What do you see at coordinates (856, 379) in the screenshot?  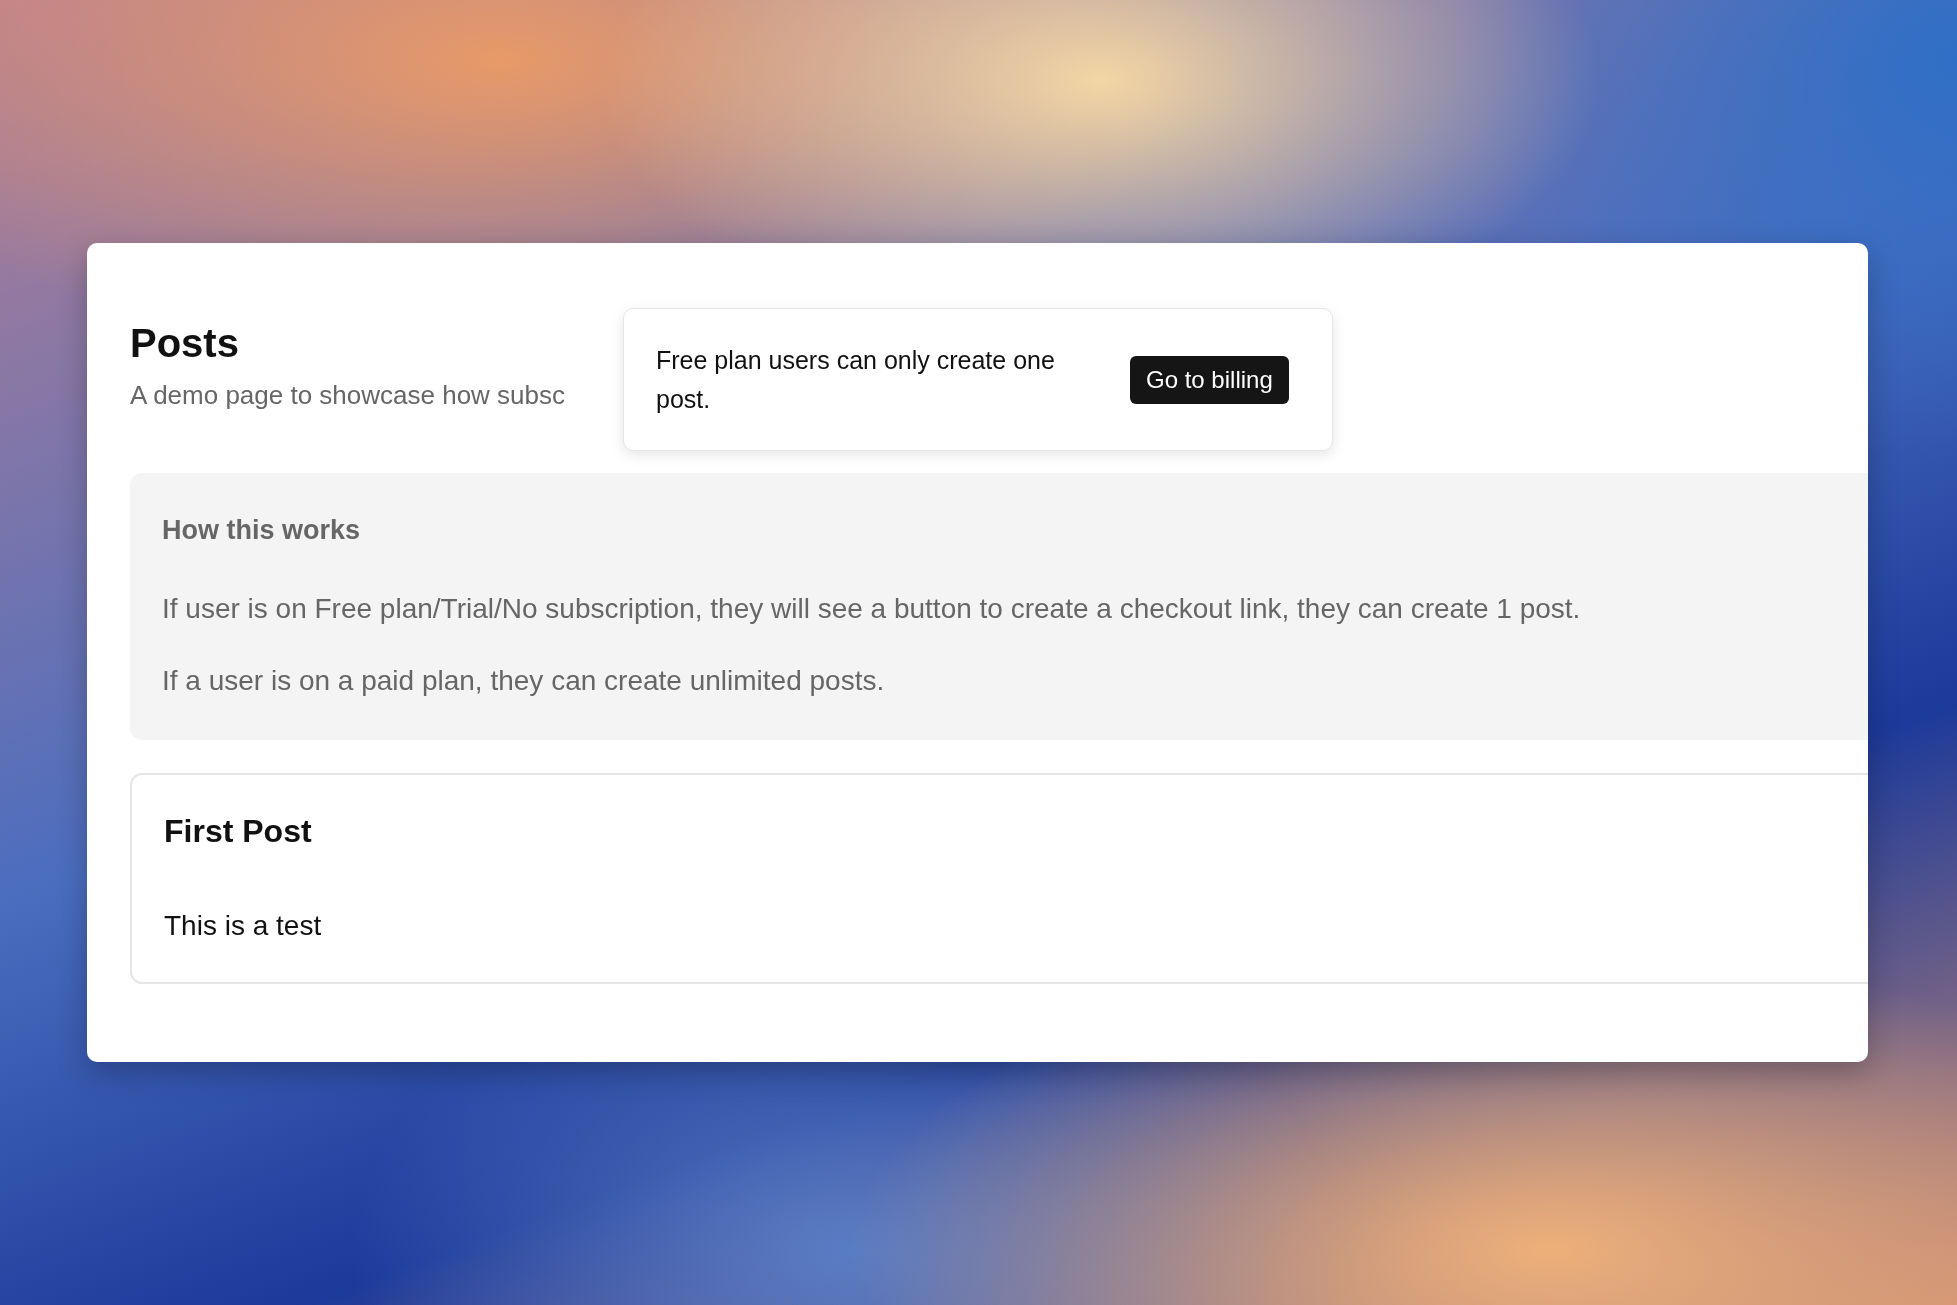 I see `popover-message: Free plan users can only create one post.` at bounding box center [856, 379].